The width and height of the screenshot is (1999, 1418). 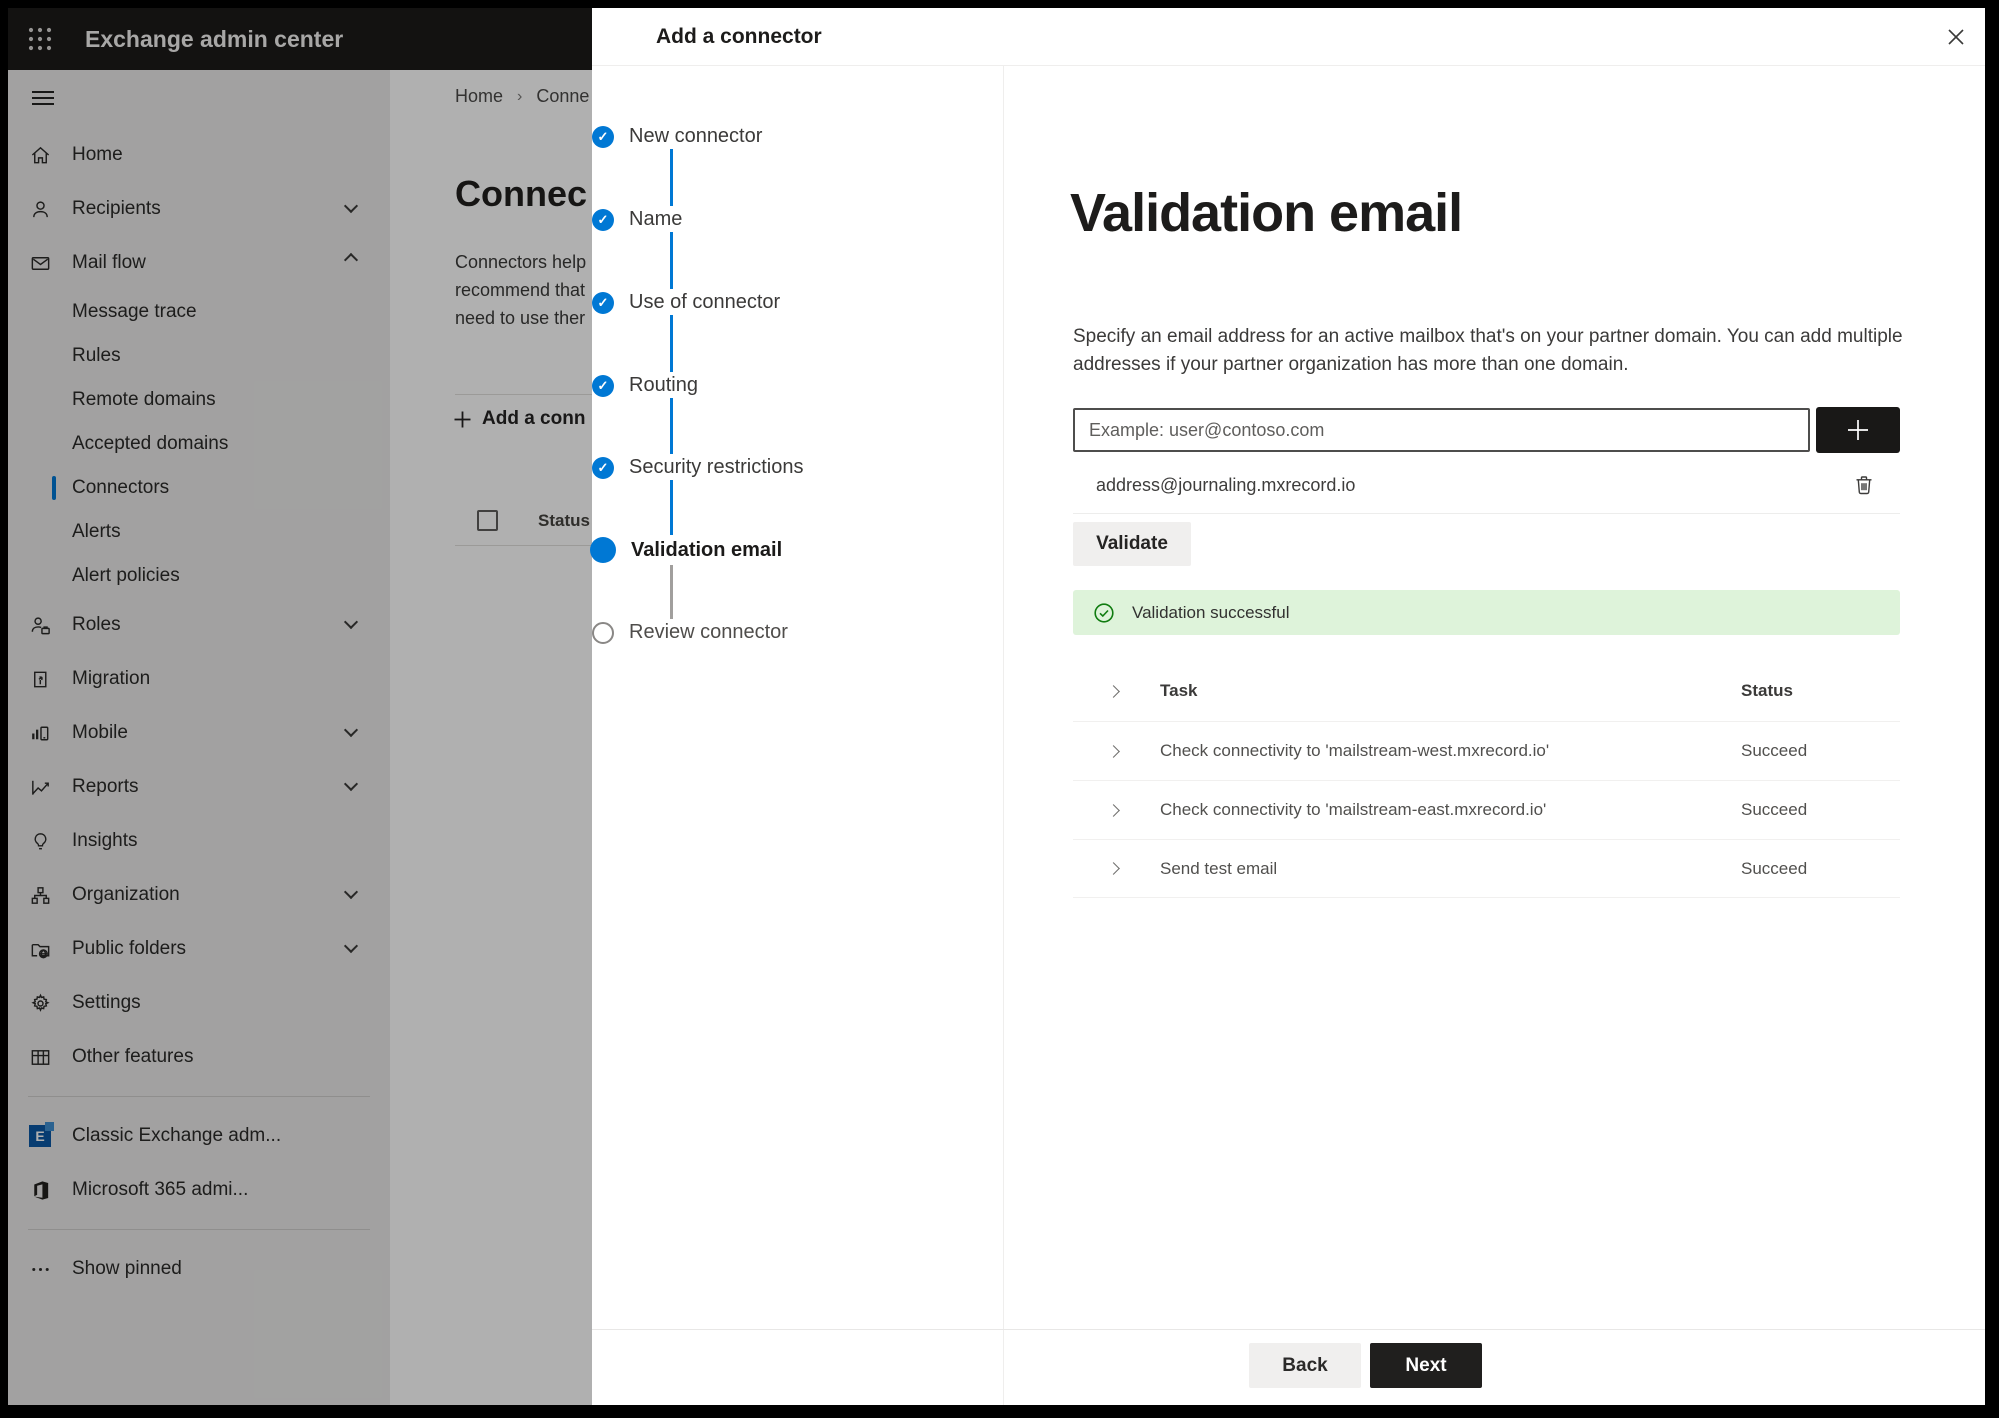 What do you see at coordinates (1305, 1365) in the screenshot?
I see `back-button: Back` at bounding box center [1305, 1365].